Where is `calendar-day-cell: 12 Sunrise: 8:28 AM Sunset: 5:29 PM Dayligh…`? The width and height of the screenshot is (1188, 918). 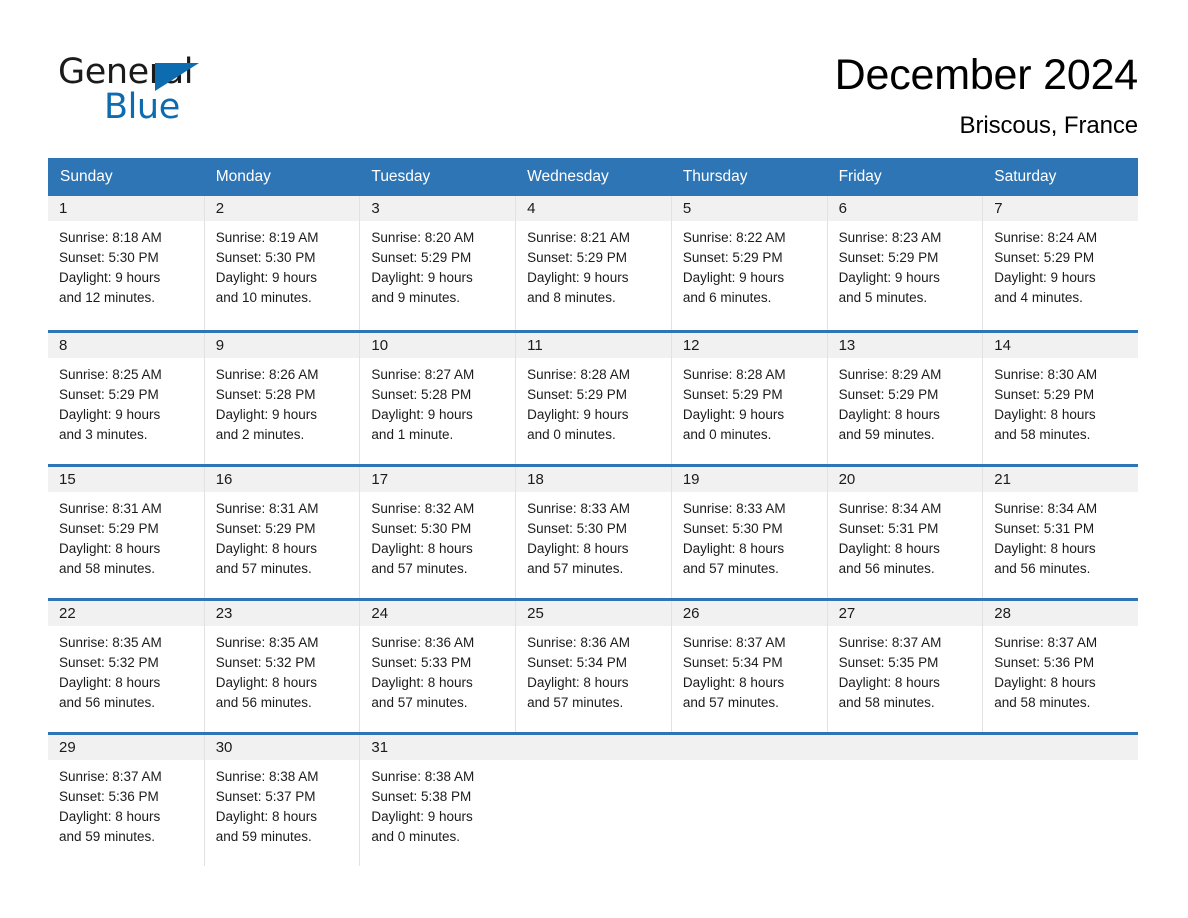
calendar-day-cell: 12 Sunrise: 8:28 AM Sunset: 5:29 PM Dayligh… is located at coordinates (748, 398).